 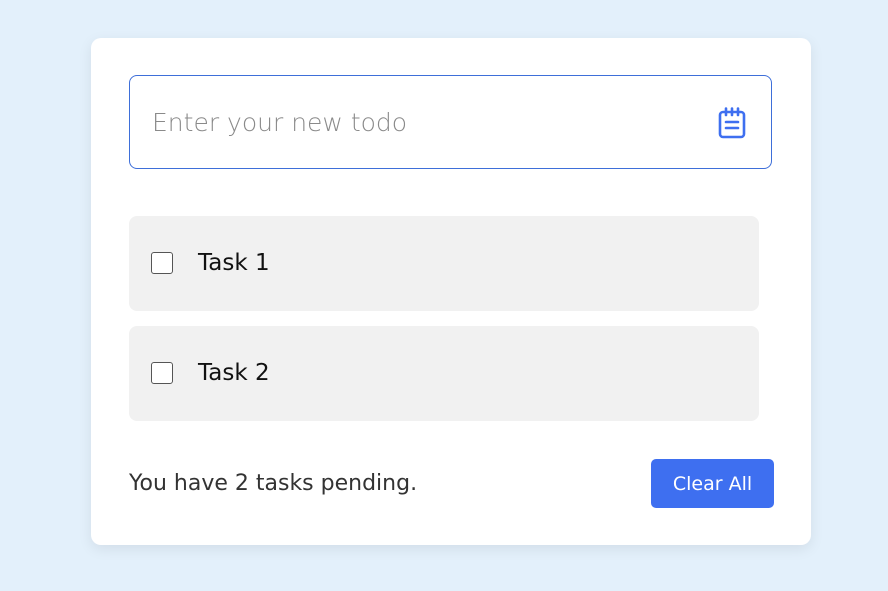 What do you see at coordinates (444, 263) in the screenshot?
I see `task-item: Task 1` at bounding box center [444, 263].